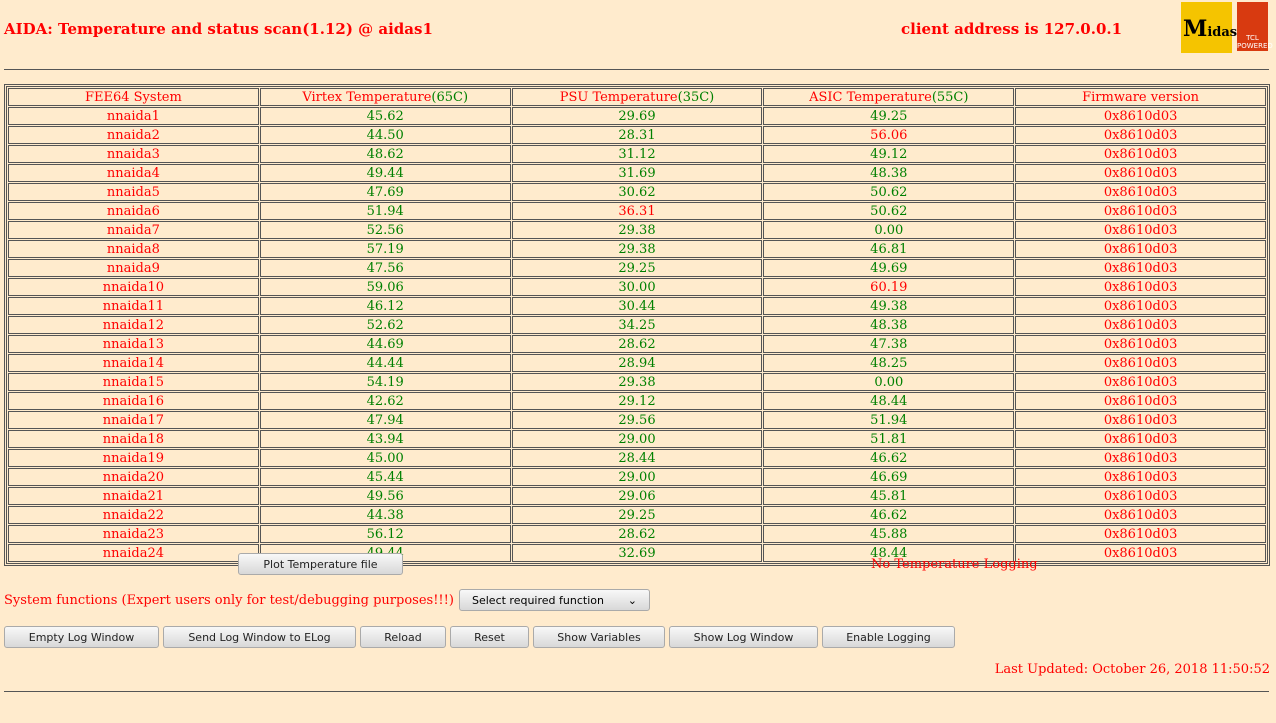  What do you see at coordinates (637, 116) in the screenshot?
I see `table-row: nnaida1 45.62 29.69 49.25 0x8610d03` at bounding box center [637, 116].